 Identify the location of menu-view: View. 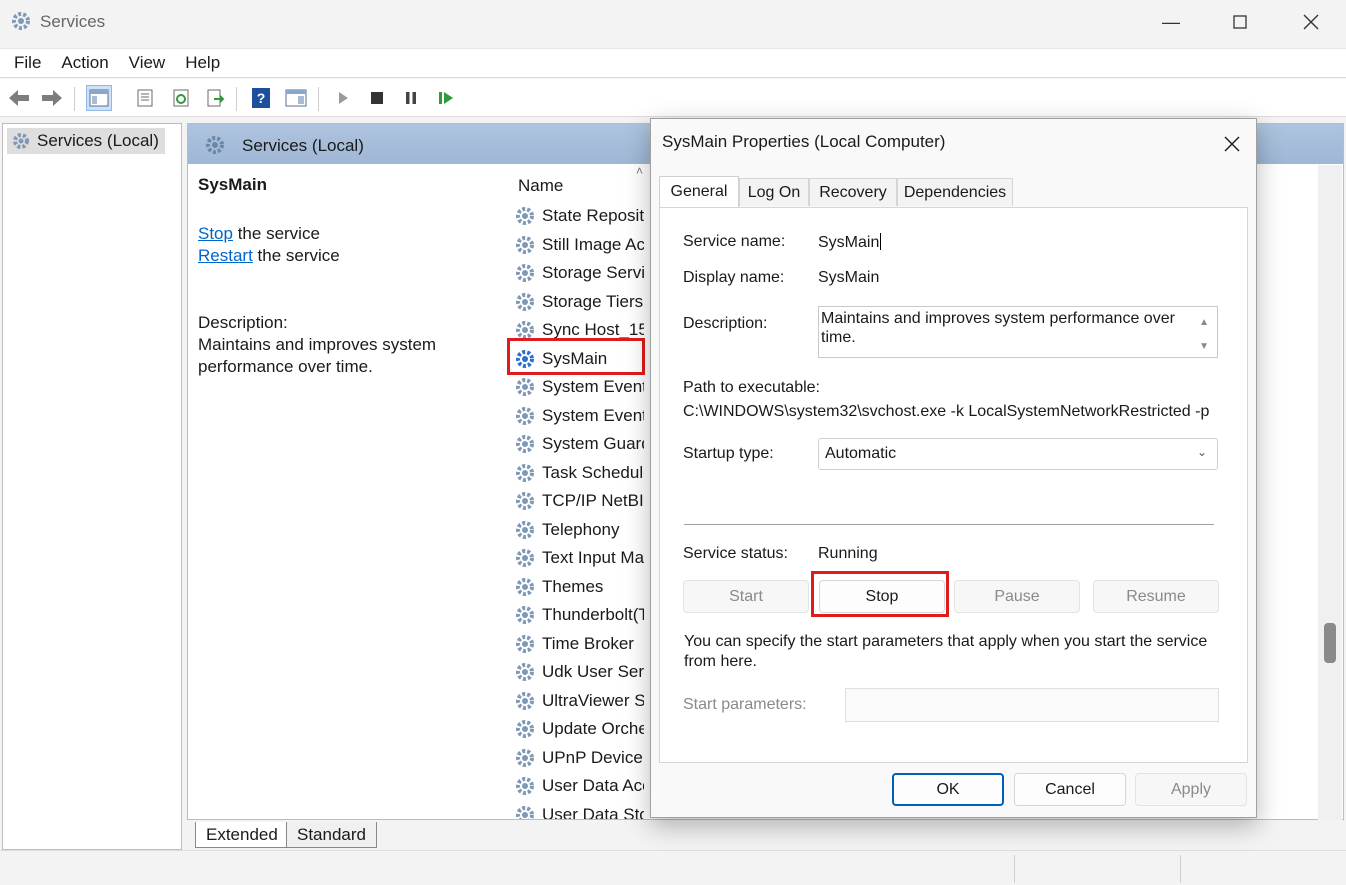
(147, 63).